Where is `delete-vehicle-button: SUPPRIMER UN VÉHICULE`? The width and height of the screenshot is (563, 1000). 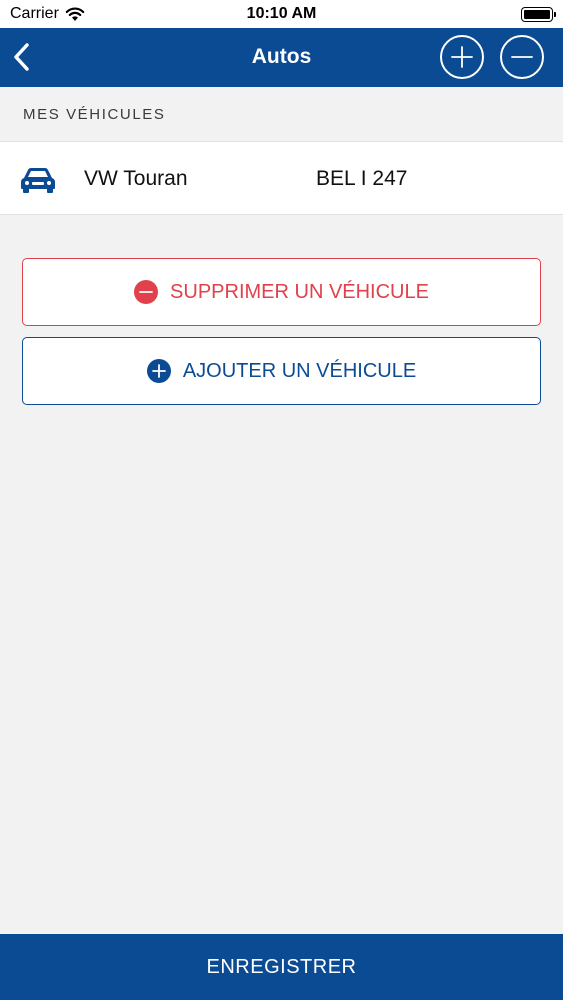 delete-vehicle-button: SUPPRIMER UN VÉHICULE is located at coordinates (281, 292).